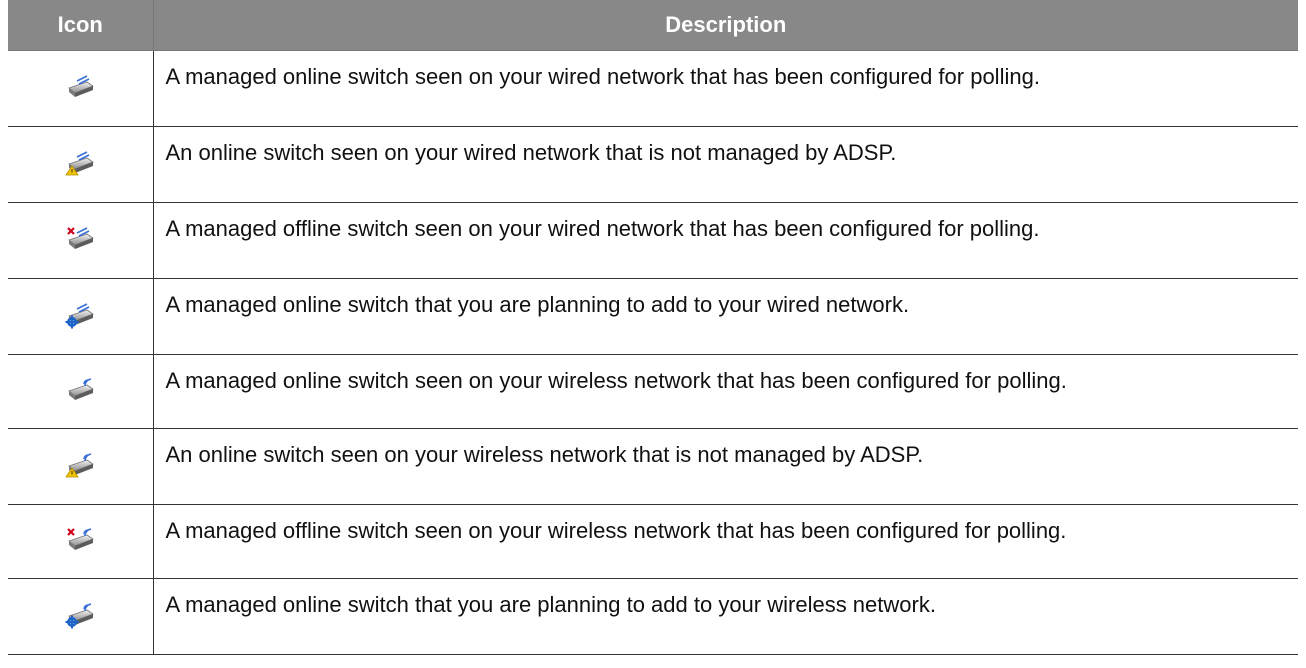 This screenshot has width=1306, height=668. What do you see at coordinates (80, 86) in the screenshot?
I see `wired-switch-managed-online-icon` at bounding box center [80, 86].